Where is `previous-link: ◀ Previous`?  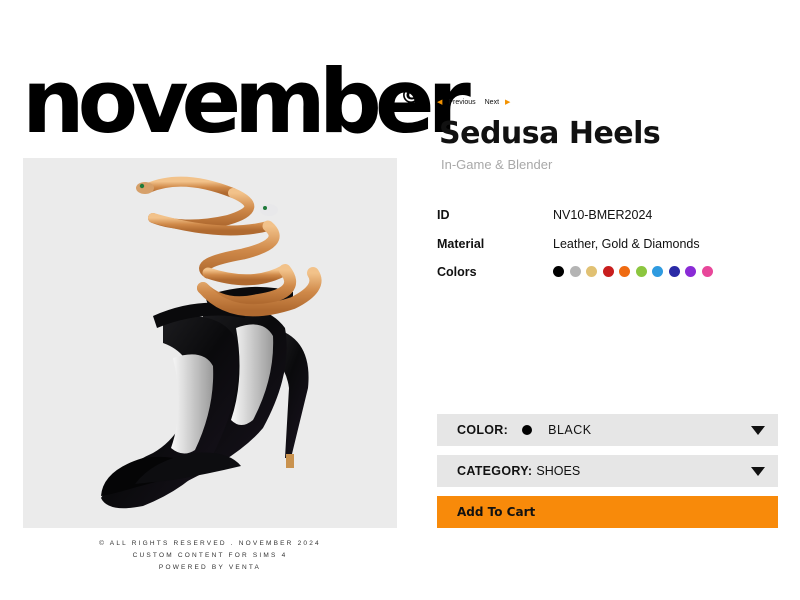
previous-link: ◀ Previous is located at coordinates (456, 102).